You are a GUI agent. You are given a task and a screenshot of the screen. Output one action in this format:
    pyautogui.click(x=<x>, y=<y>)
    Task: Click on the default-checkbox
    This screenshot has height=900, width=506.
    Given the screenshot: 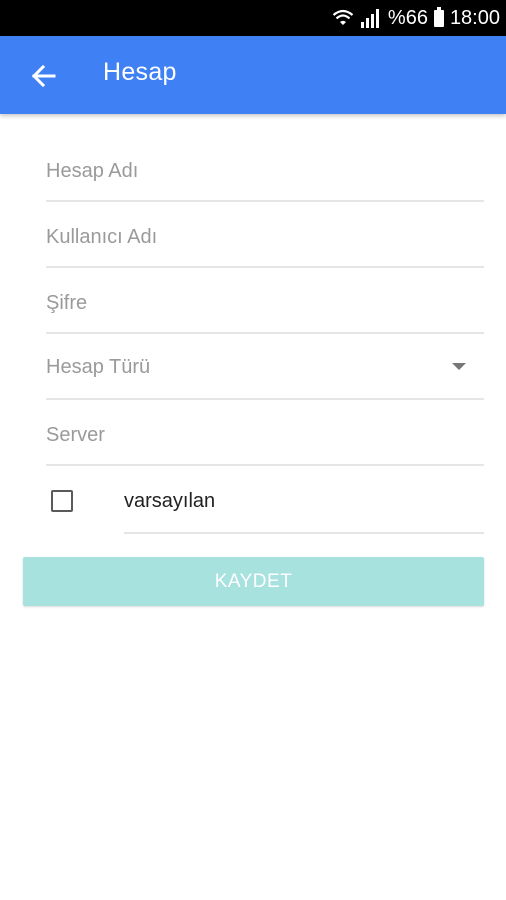 What is the action you would take?
    pyautogui.click(x=62, y=501)
    